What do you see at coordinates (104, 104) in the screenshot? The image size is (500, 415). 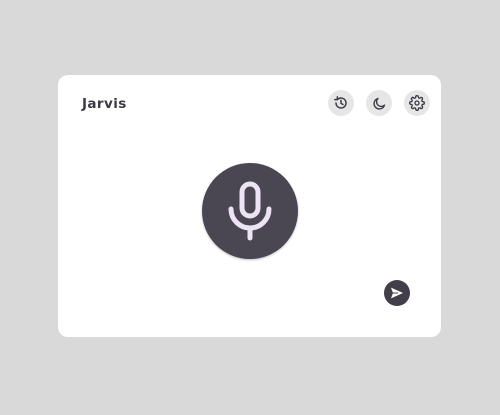 I see `app-title: Jarvis` at bounding box center [104, 104].